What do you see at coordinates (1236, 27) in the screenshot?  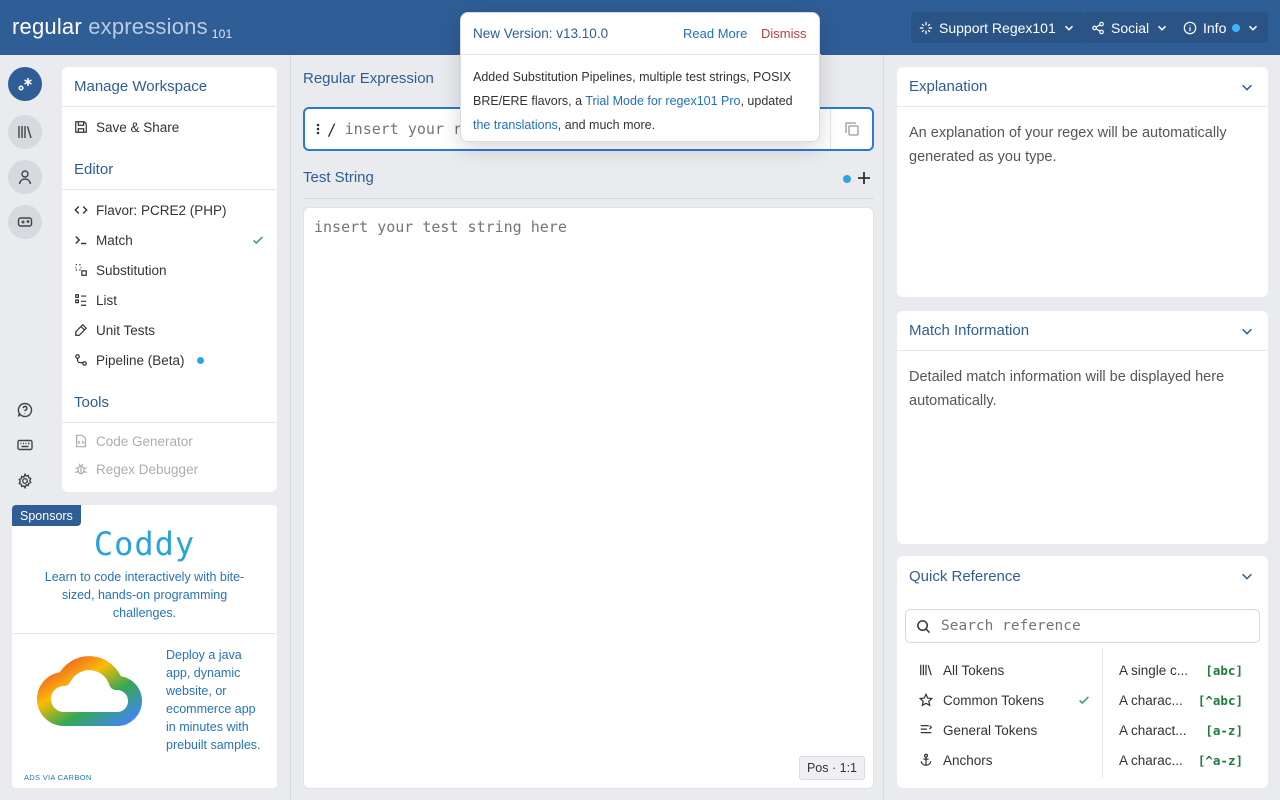 I see `notification-dot` at bounding box center [1236, 27].